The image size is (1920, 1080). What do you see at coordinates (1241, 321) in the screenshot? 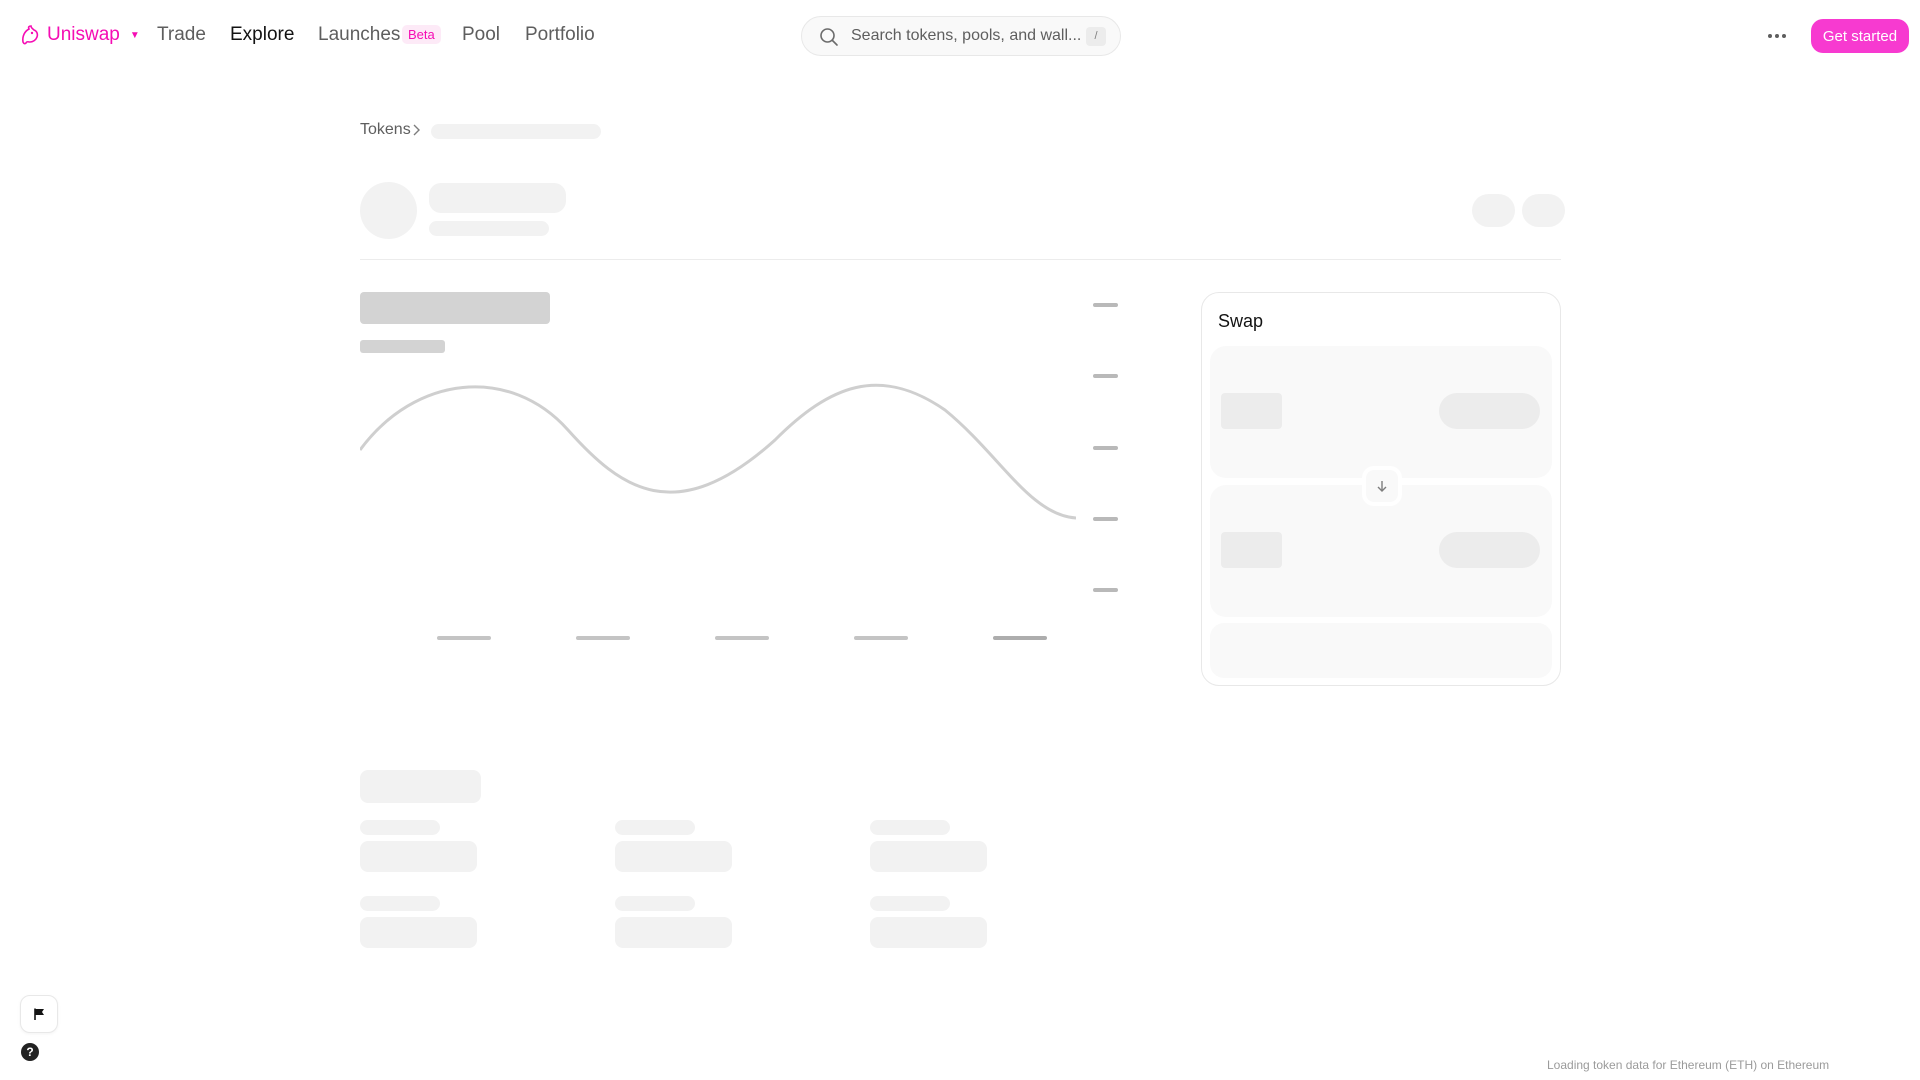
I see `swap-title: Swap` at bounding box center [1241, 321].